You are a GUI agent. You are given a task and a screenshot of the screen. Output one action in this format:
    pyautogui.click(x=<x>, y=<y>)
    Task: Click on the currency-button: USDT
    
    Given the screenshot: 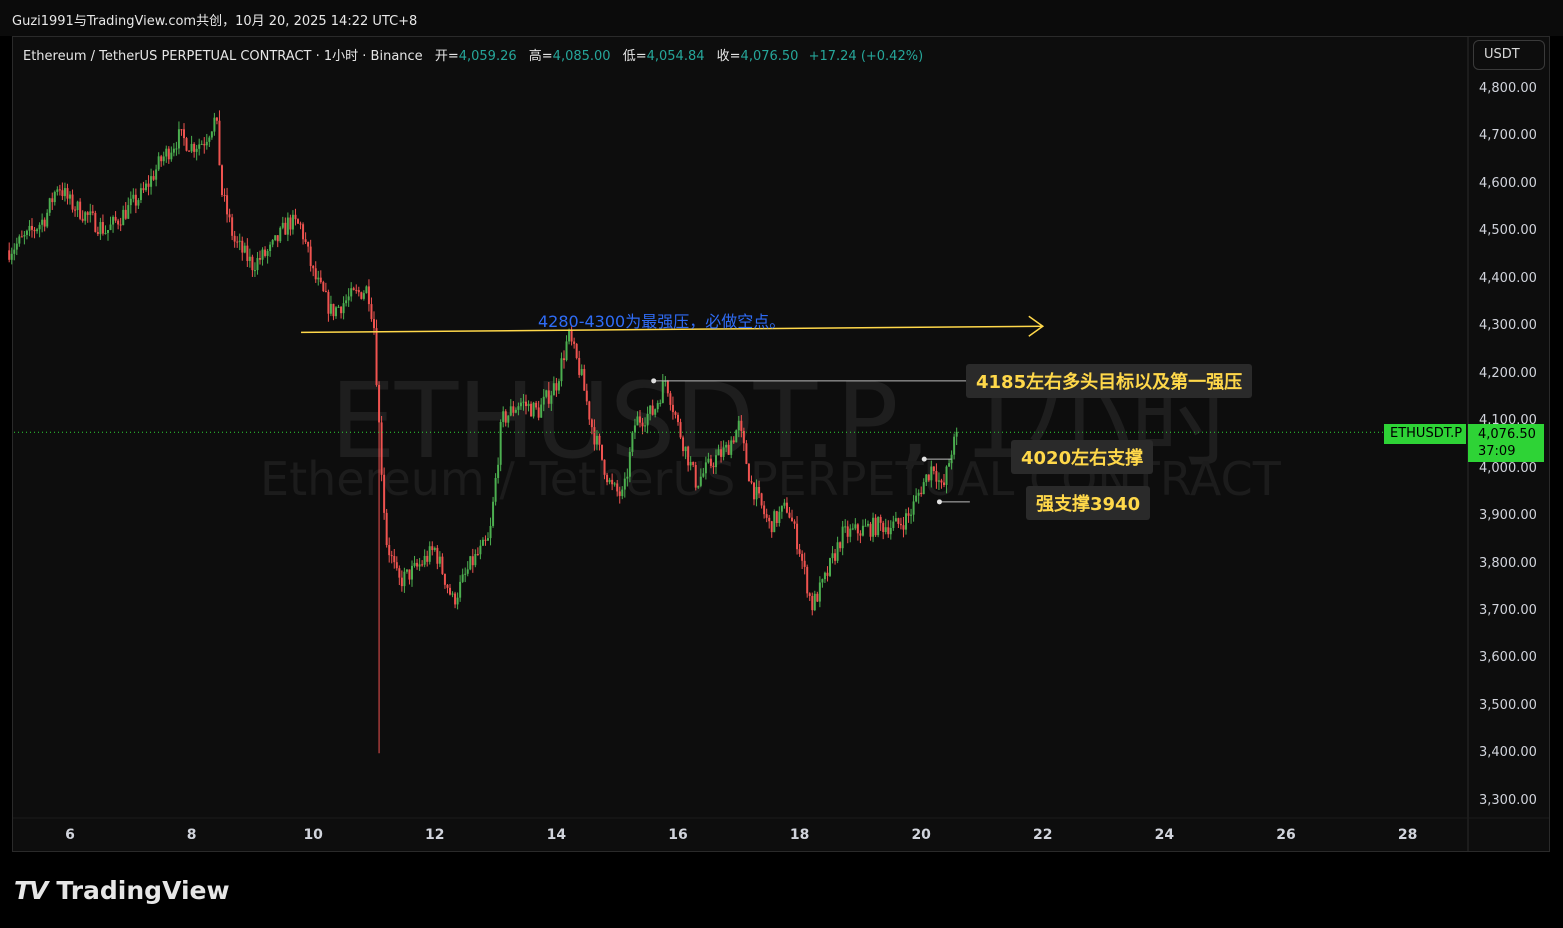 What is the action you would take?
    pyautogui.click(x=1509, y=55)
    